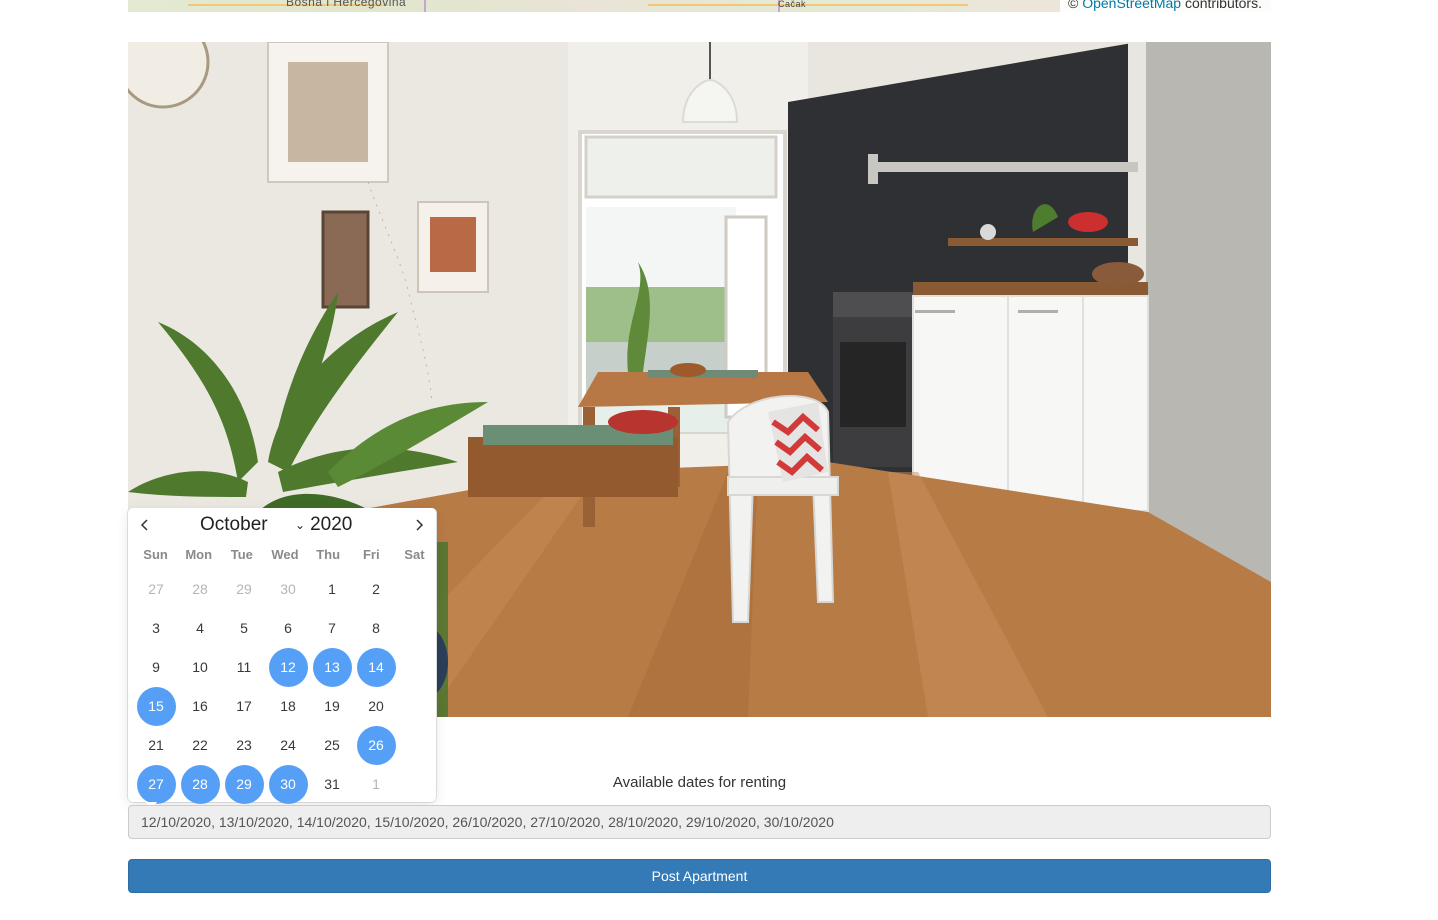  What do you see at coordinates (244, 628) in the screenshot?
I see `calendar-day: 5` at bounding box center [244, 628].